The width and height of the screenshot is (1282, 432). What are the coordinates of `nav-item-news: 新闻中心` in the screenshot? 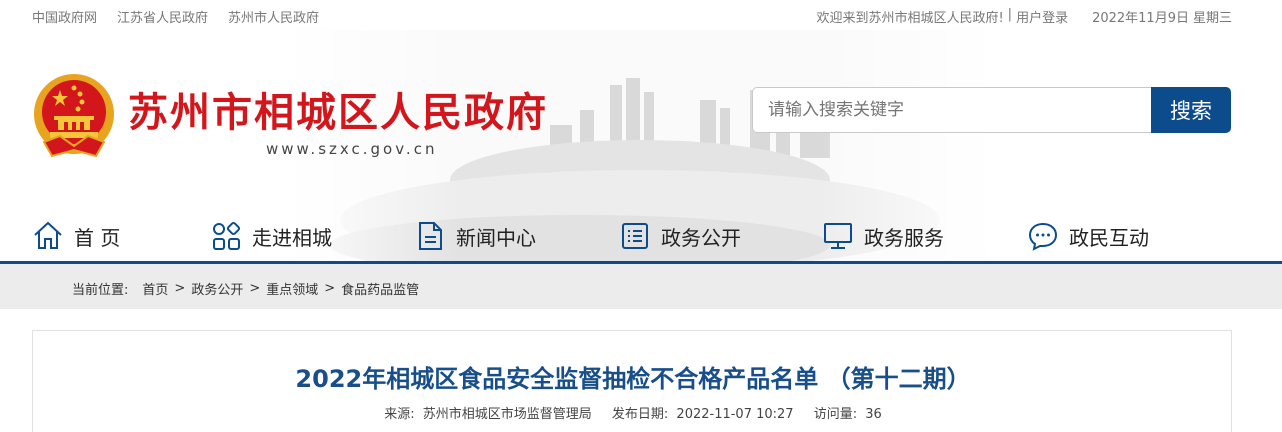 It's located at (475, 236).